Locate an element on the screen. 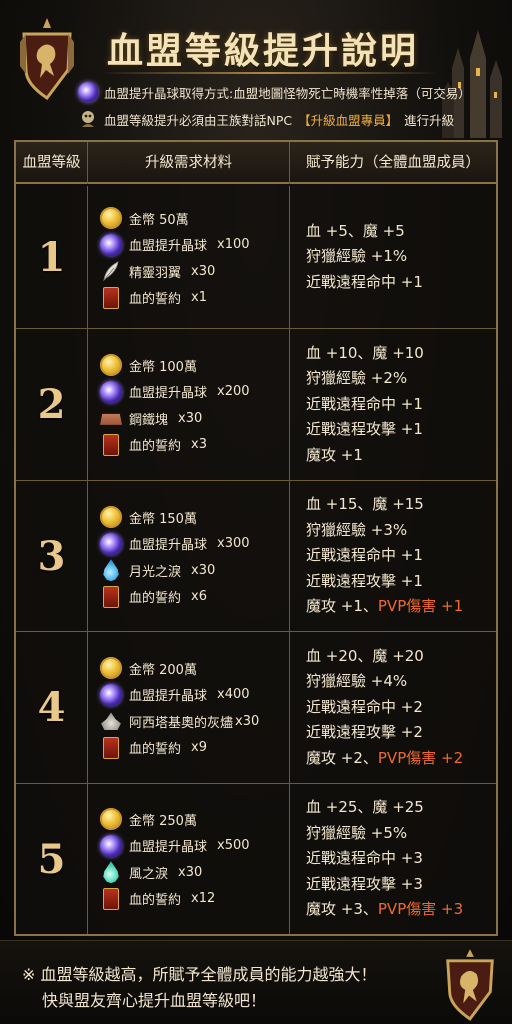 This screenshot has height=1024, width=512. pvp-damage-text: PVP傷害 +3 is located at coordinates (420, 909).